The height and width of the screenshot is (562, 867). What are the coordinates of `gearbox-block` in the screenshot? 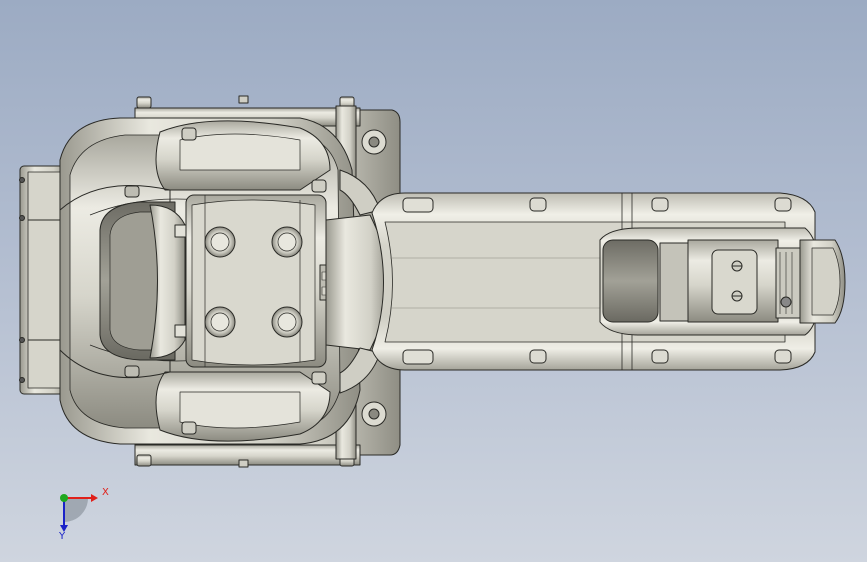 It's located at (265, 281).